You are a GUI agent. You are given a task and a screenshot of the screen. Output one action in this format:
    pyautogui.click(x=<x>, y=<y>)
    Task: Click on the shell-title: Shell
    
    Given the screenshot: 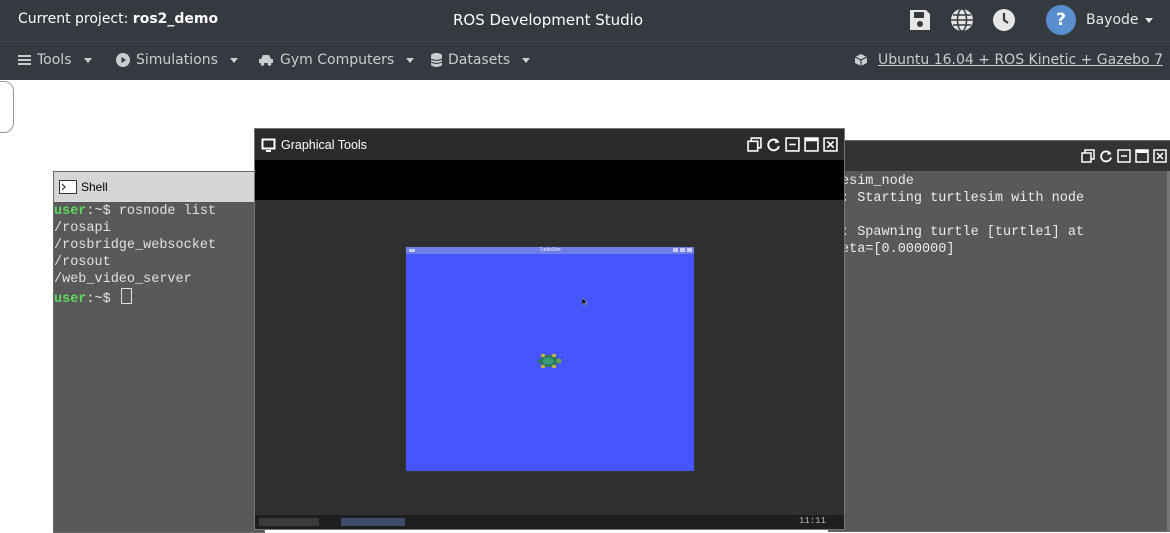 What is the action you would take?
    pyautogui.click(x=94, y=187)
    